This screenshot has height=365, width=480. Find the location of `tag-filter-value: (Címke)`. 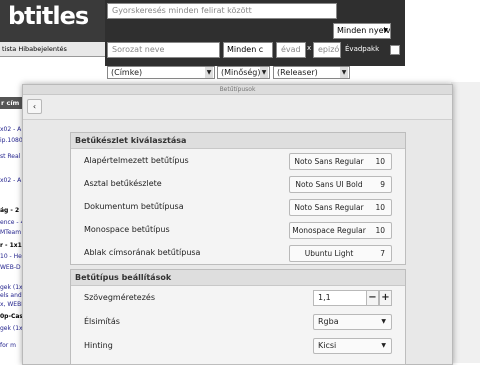

tag-filter-value: (Címke) is located at coordinates (127, 72).